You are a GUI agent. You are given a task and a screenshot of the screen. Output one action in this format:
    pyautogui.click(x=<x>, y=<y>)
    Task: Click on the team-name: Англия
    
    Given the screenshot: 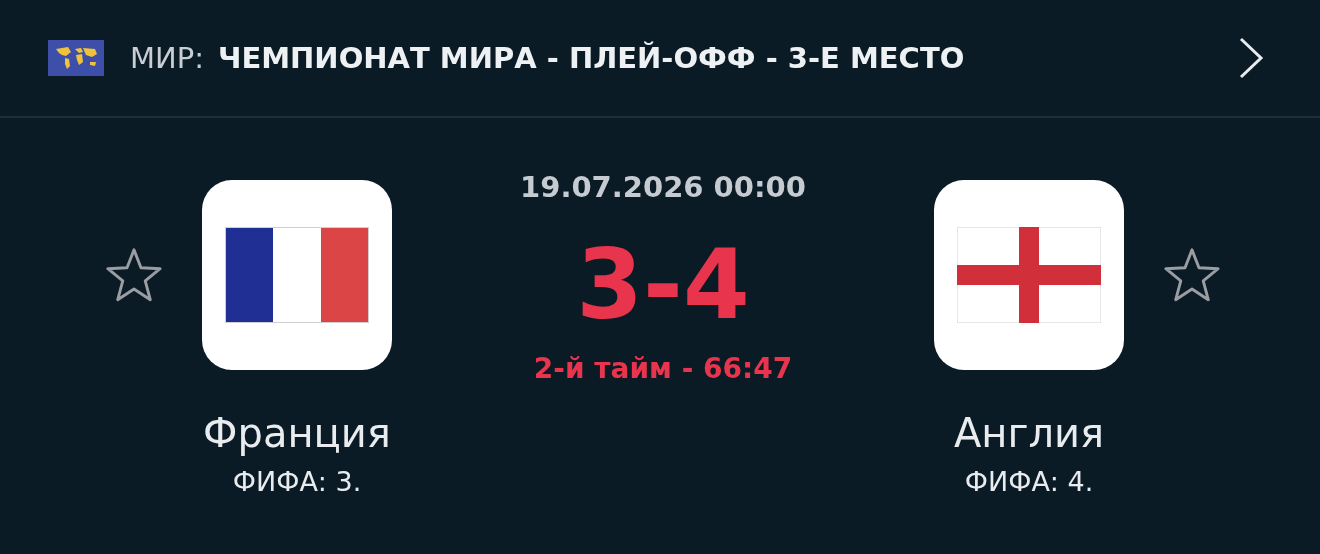 What is the action you would take?
    pyautogui.click(x=1029, y=433)
    